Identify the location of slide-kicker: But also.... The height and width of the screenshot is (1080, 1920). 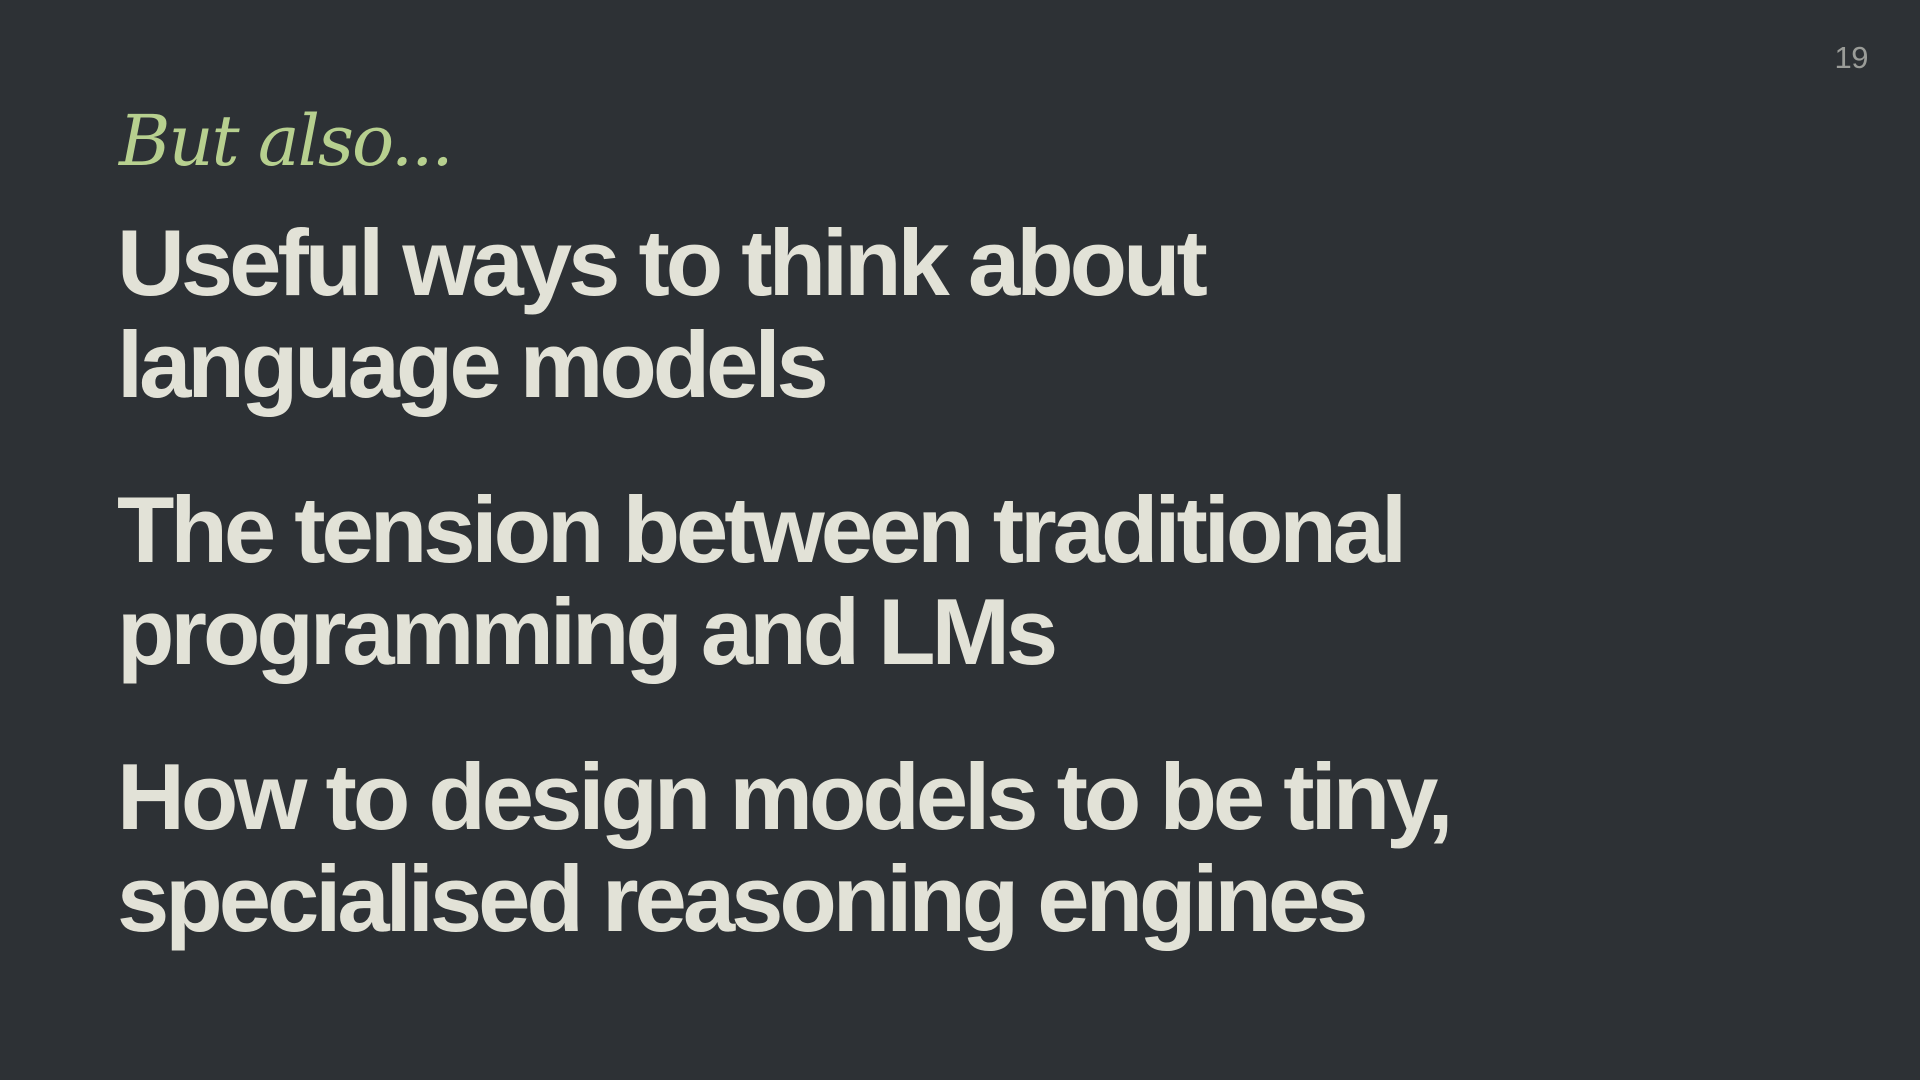
(286, 141).